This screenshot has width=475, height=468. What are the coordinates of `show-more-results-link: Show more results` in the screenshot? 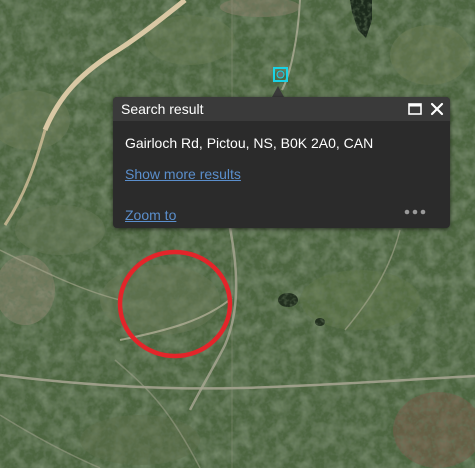 It's located at (183, 174).